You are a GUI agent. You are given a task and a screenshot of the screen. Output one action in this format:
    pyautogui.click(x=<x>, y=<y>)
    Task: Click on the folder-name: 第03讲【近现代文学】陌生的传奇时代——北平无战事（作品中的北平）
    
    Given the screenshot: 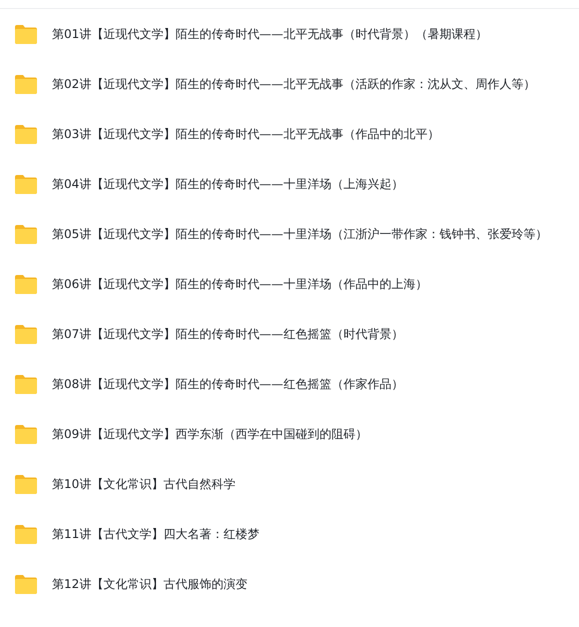 What is the action you would take?
    pyautogui.click(x=246, y=134)
    